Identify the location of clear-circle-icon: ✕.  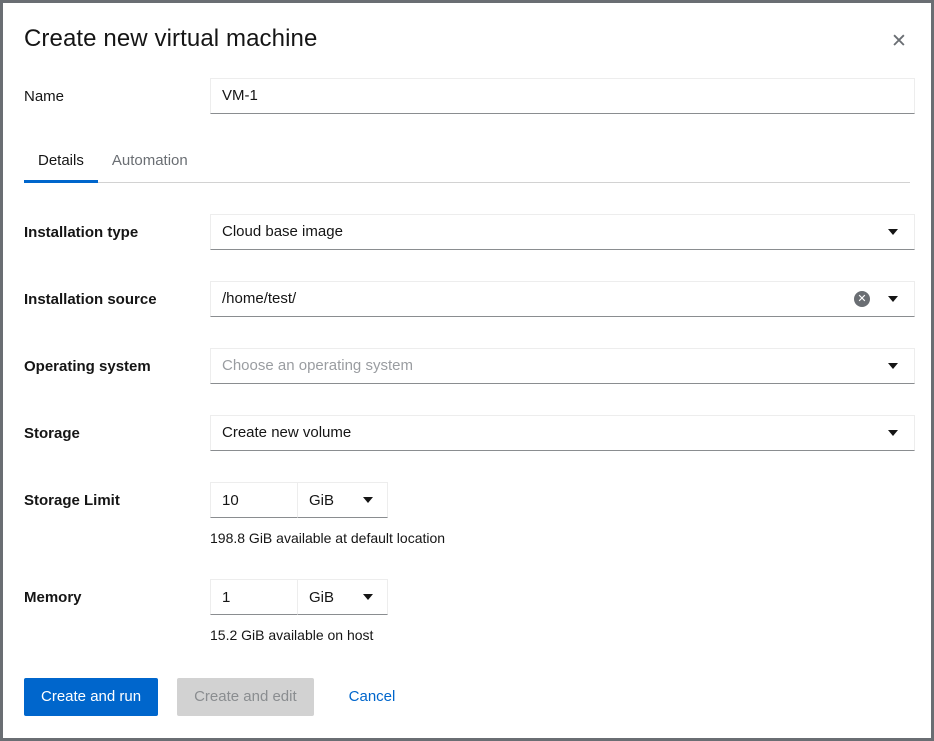
(862, 299).